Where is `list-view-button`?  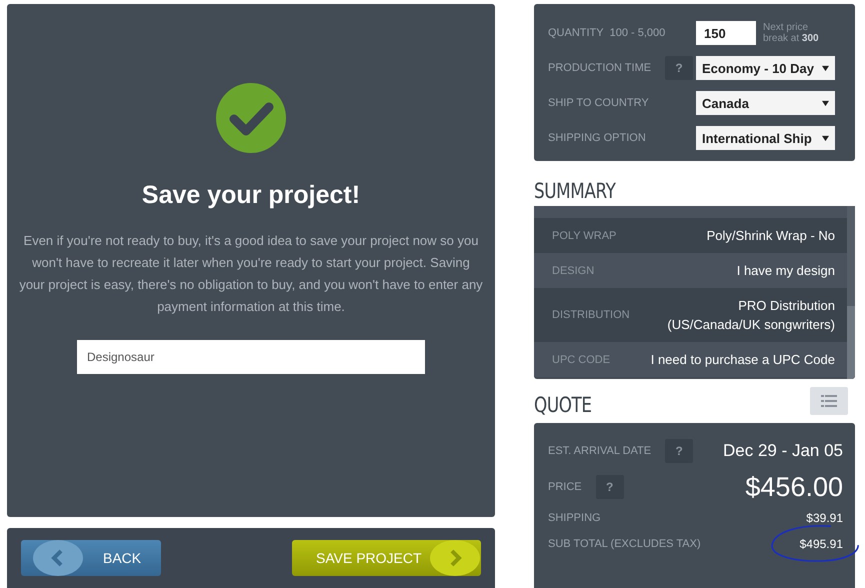 list-view-button is located at coordinates (829, 401).